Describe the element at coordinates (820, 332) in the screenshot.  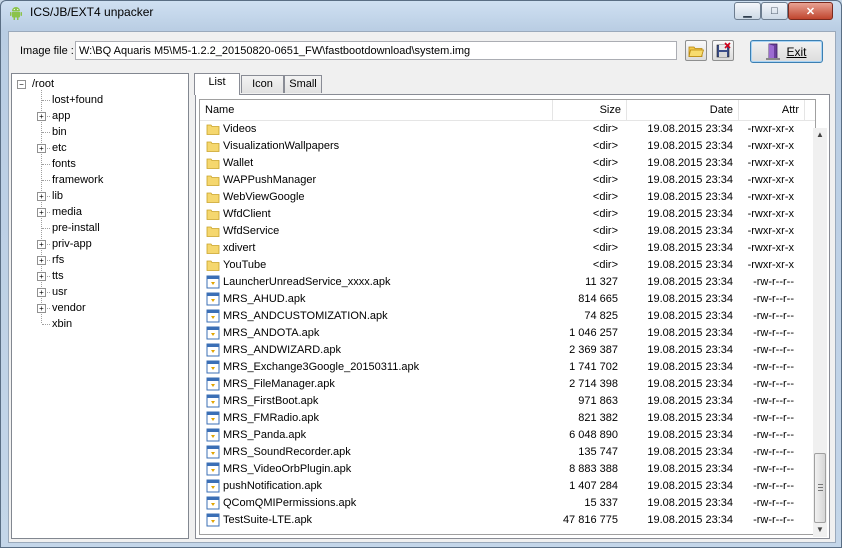
I see `list-scrollbar: ▲ ▼` at that location.